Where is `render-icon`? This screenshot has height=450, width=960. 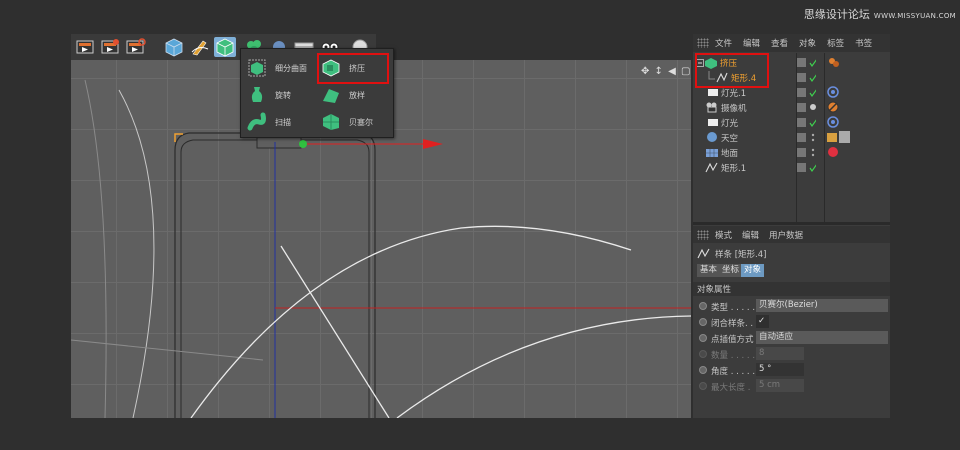 render-icon is located at coordinates (135, 47).